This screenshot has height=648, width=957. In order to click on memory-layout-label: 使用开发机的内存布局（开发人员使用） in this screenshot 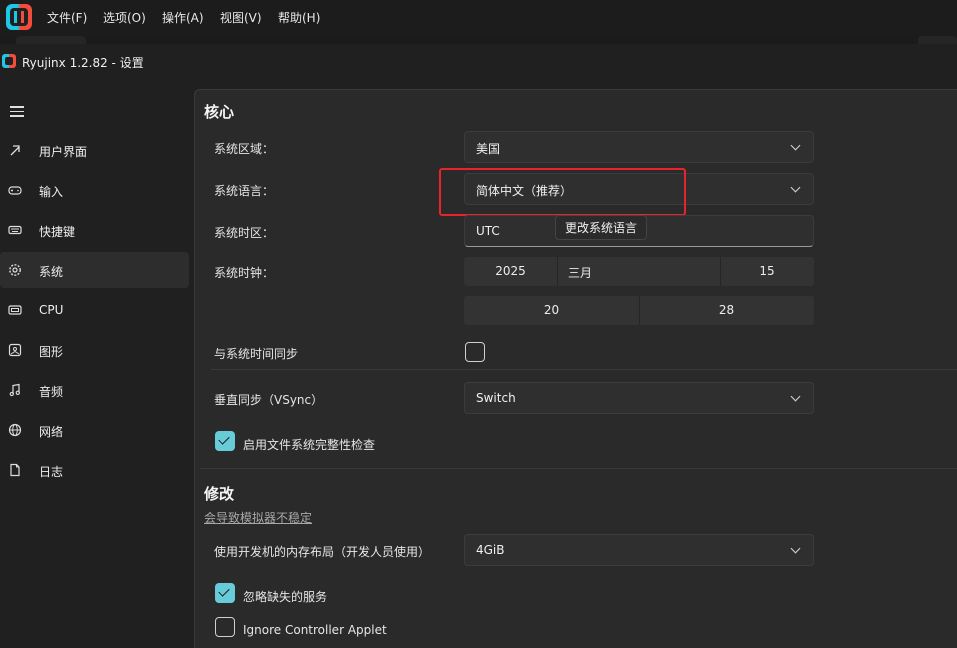, I will do `click(322, 552)`.